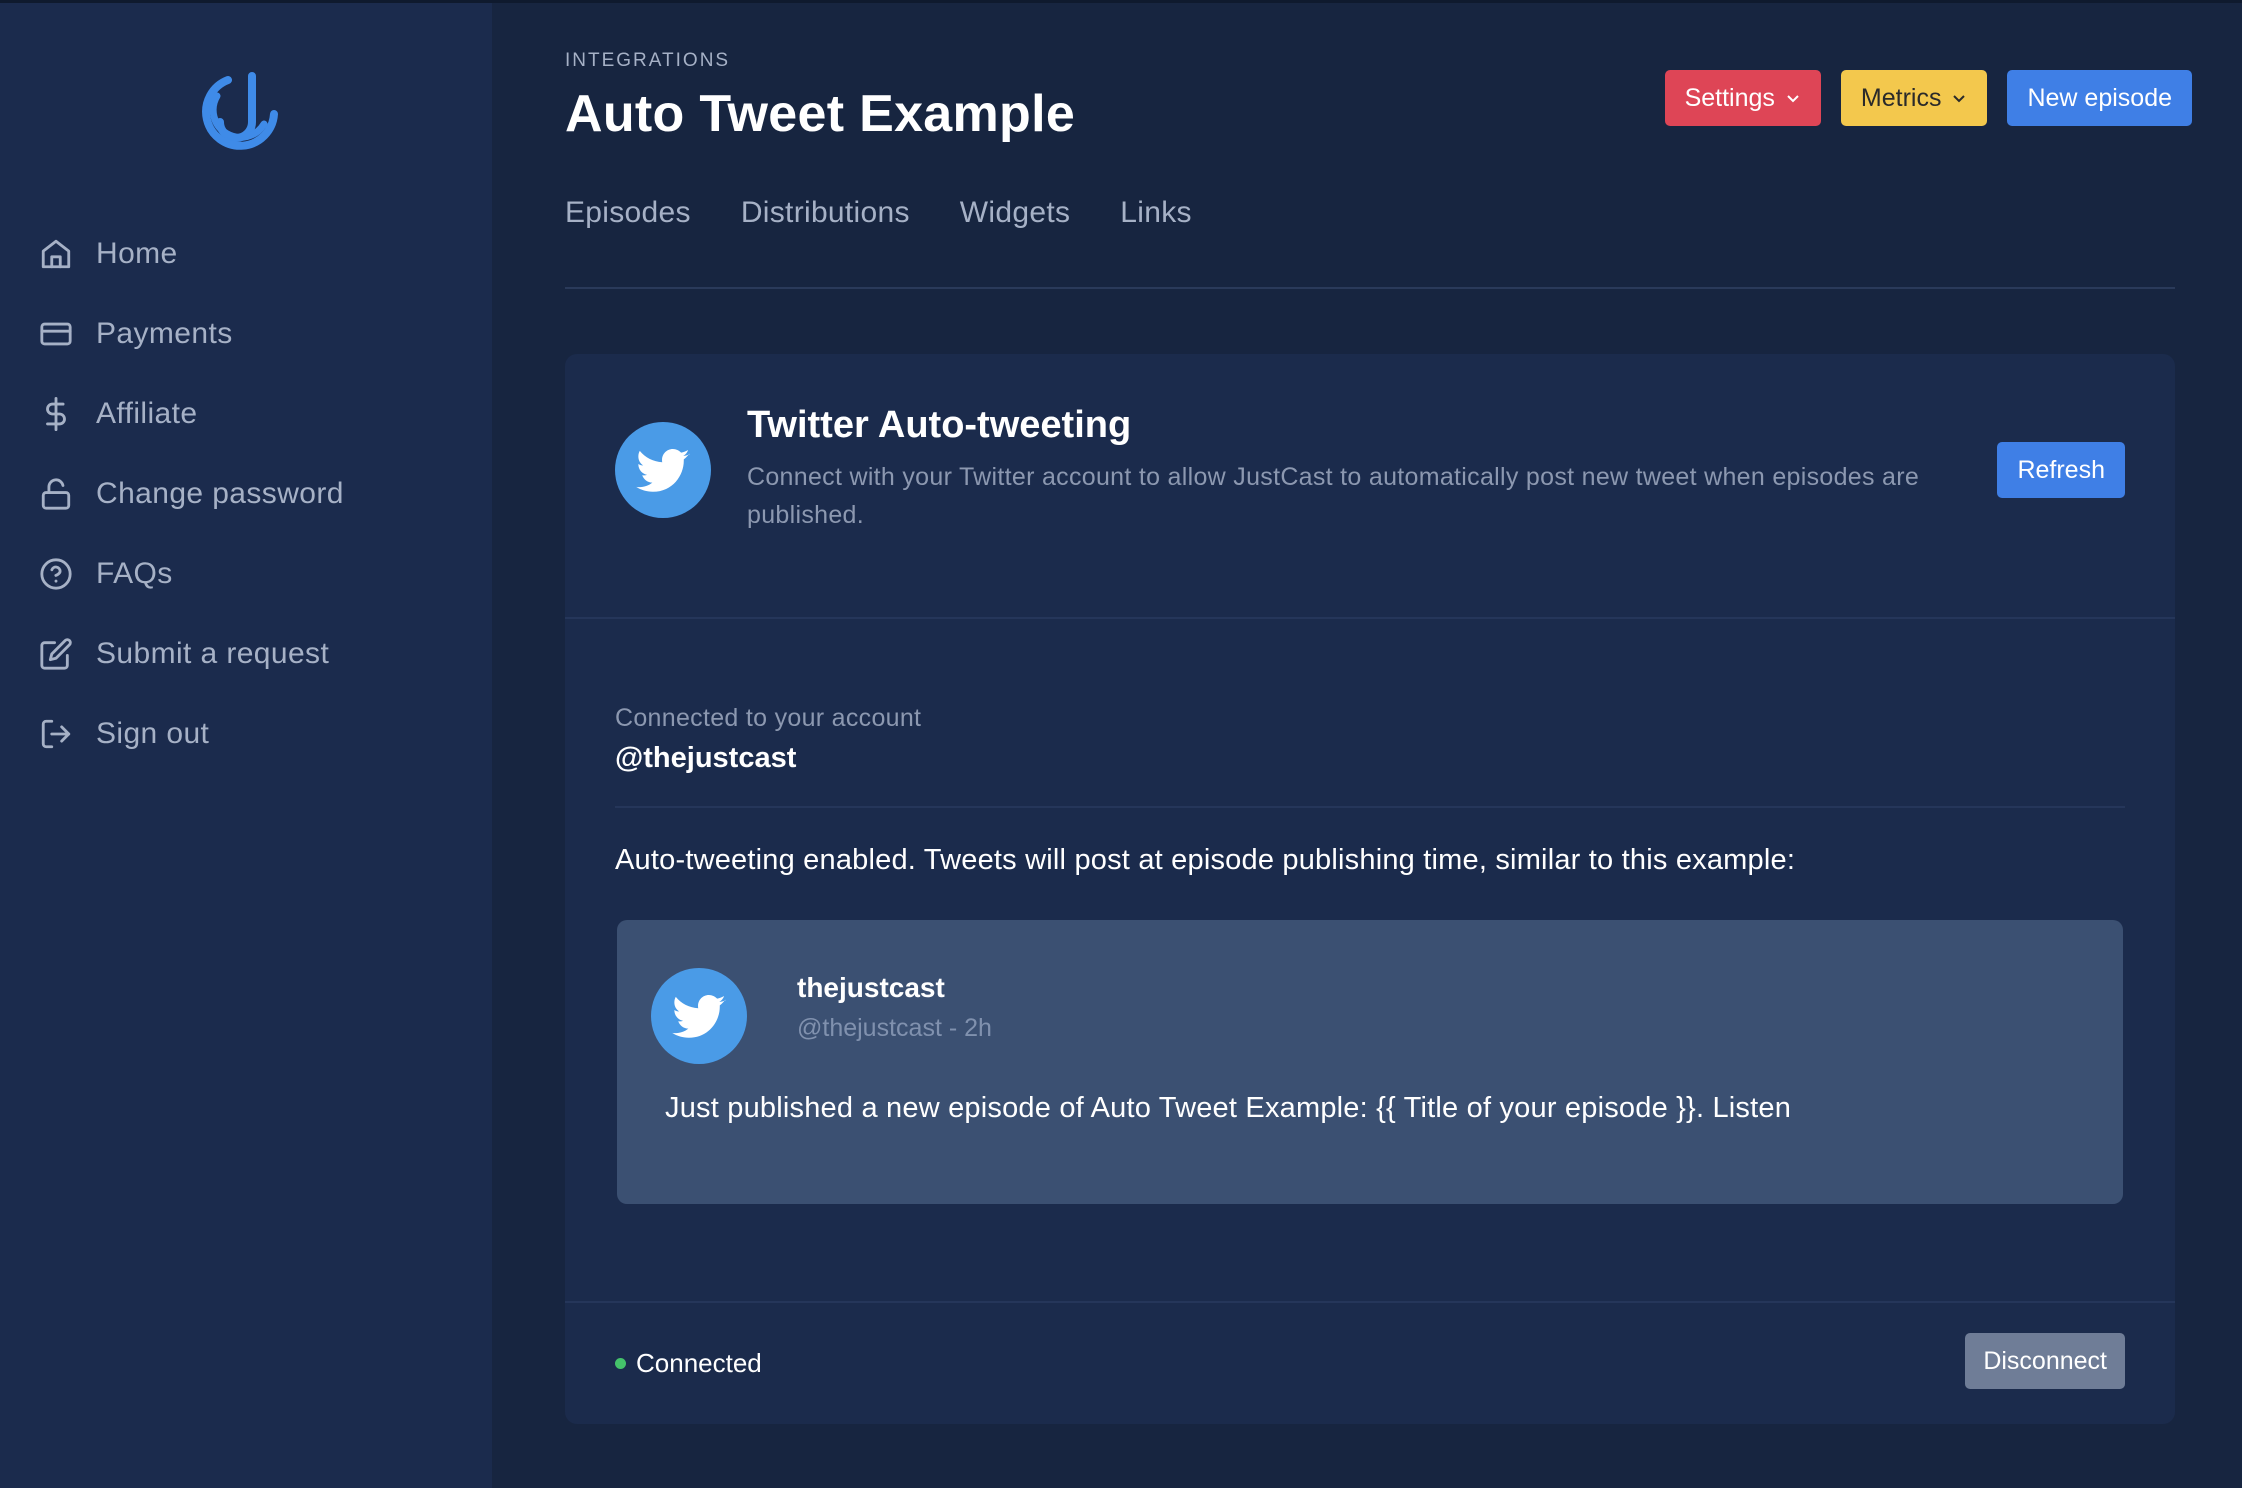  Describe the element at coordinates (1370, 288) in the screenshot. I see `tabs-divider` at that location.